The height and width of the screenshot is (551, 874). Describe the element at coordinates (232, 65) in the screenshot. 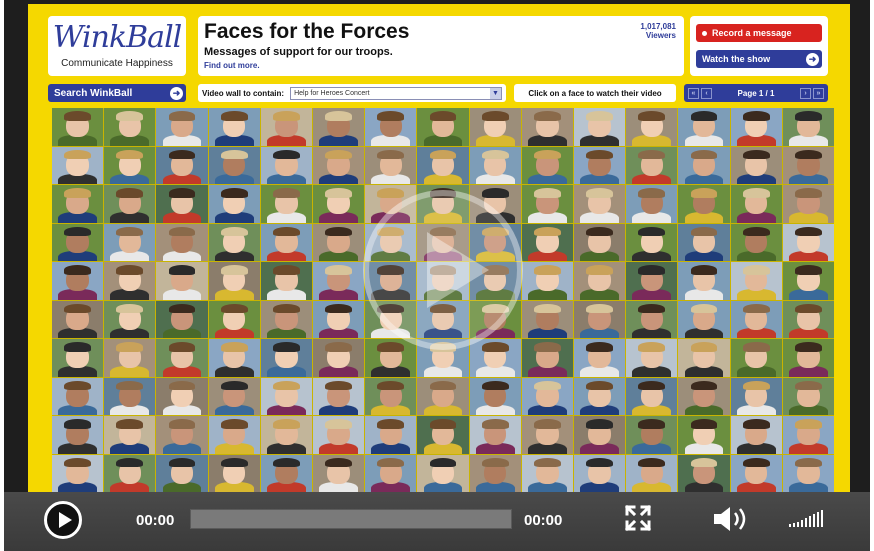

I see `find-out-more-link: Find out more.` at that location.